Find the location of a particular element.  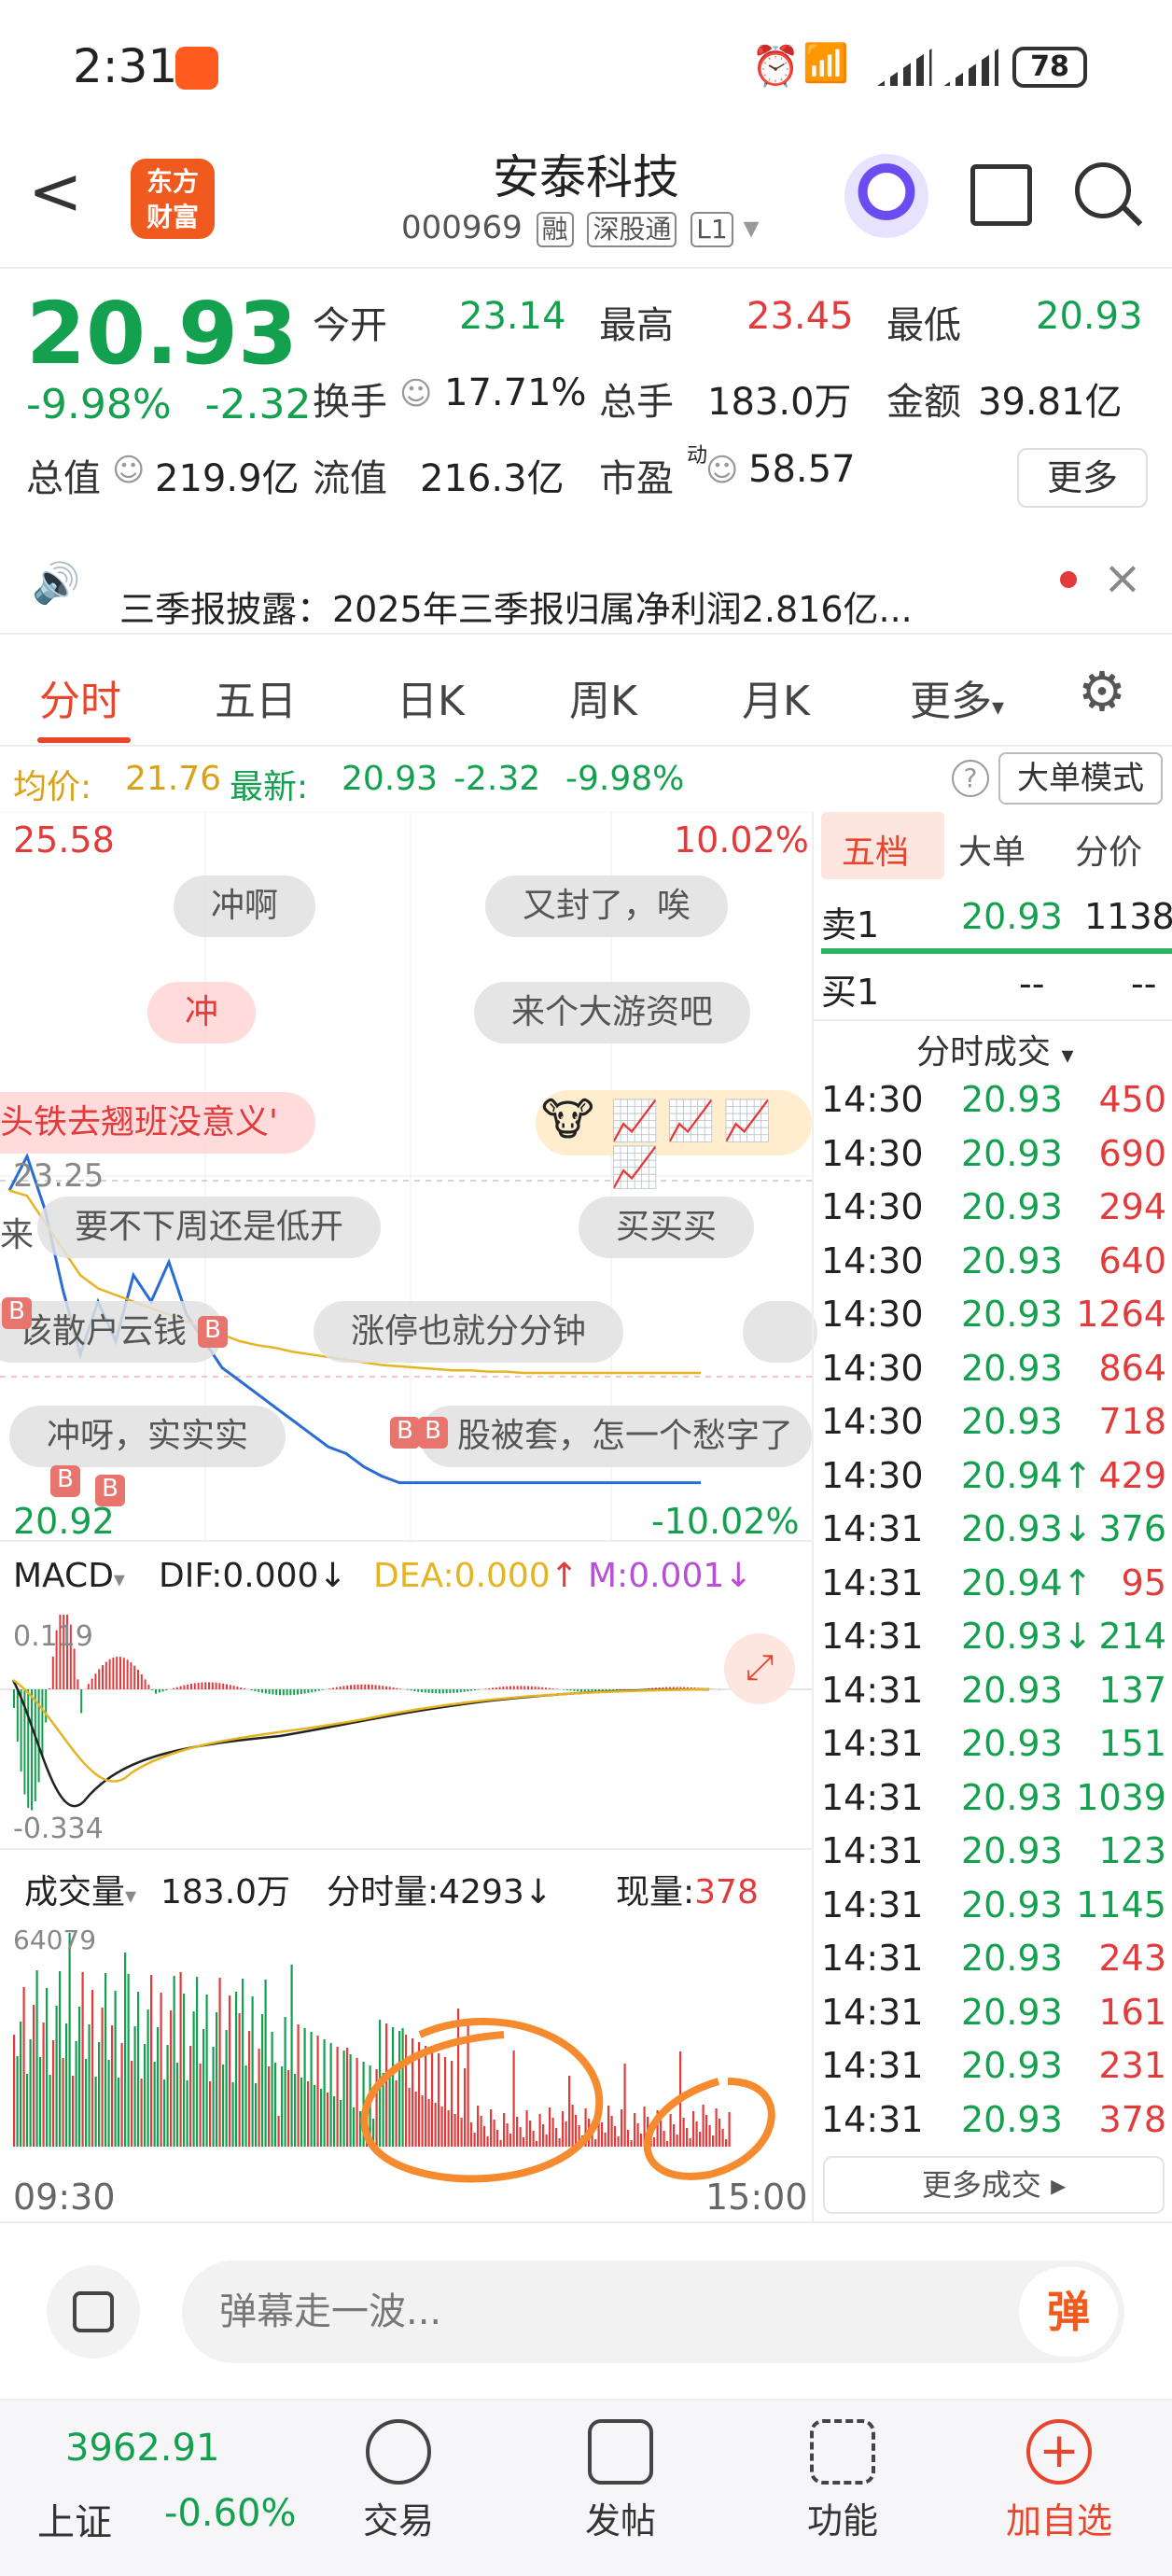

expand-icon: ⤢ is located at coordinates (759, 1668).